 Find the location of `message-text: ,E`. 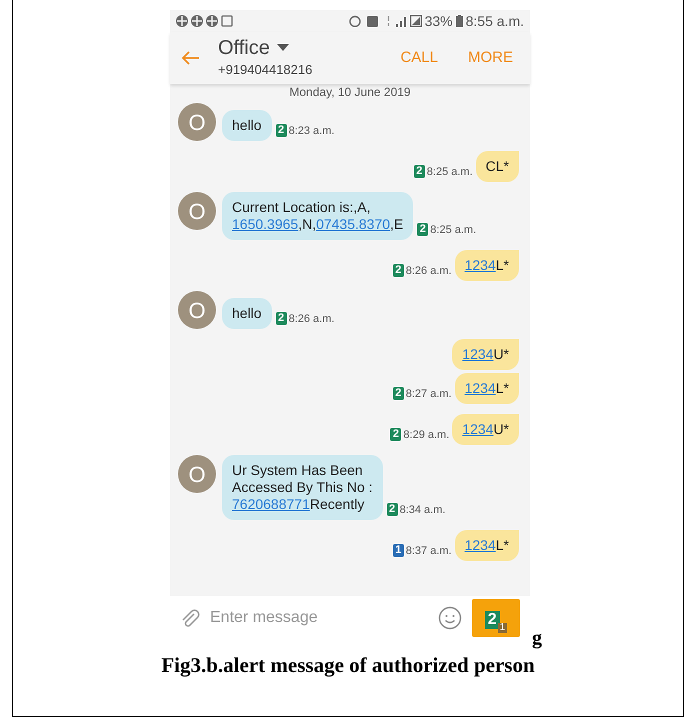

message-text: ,E is located at coordinates (397, 224).